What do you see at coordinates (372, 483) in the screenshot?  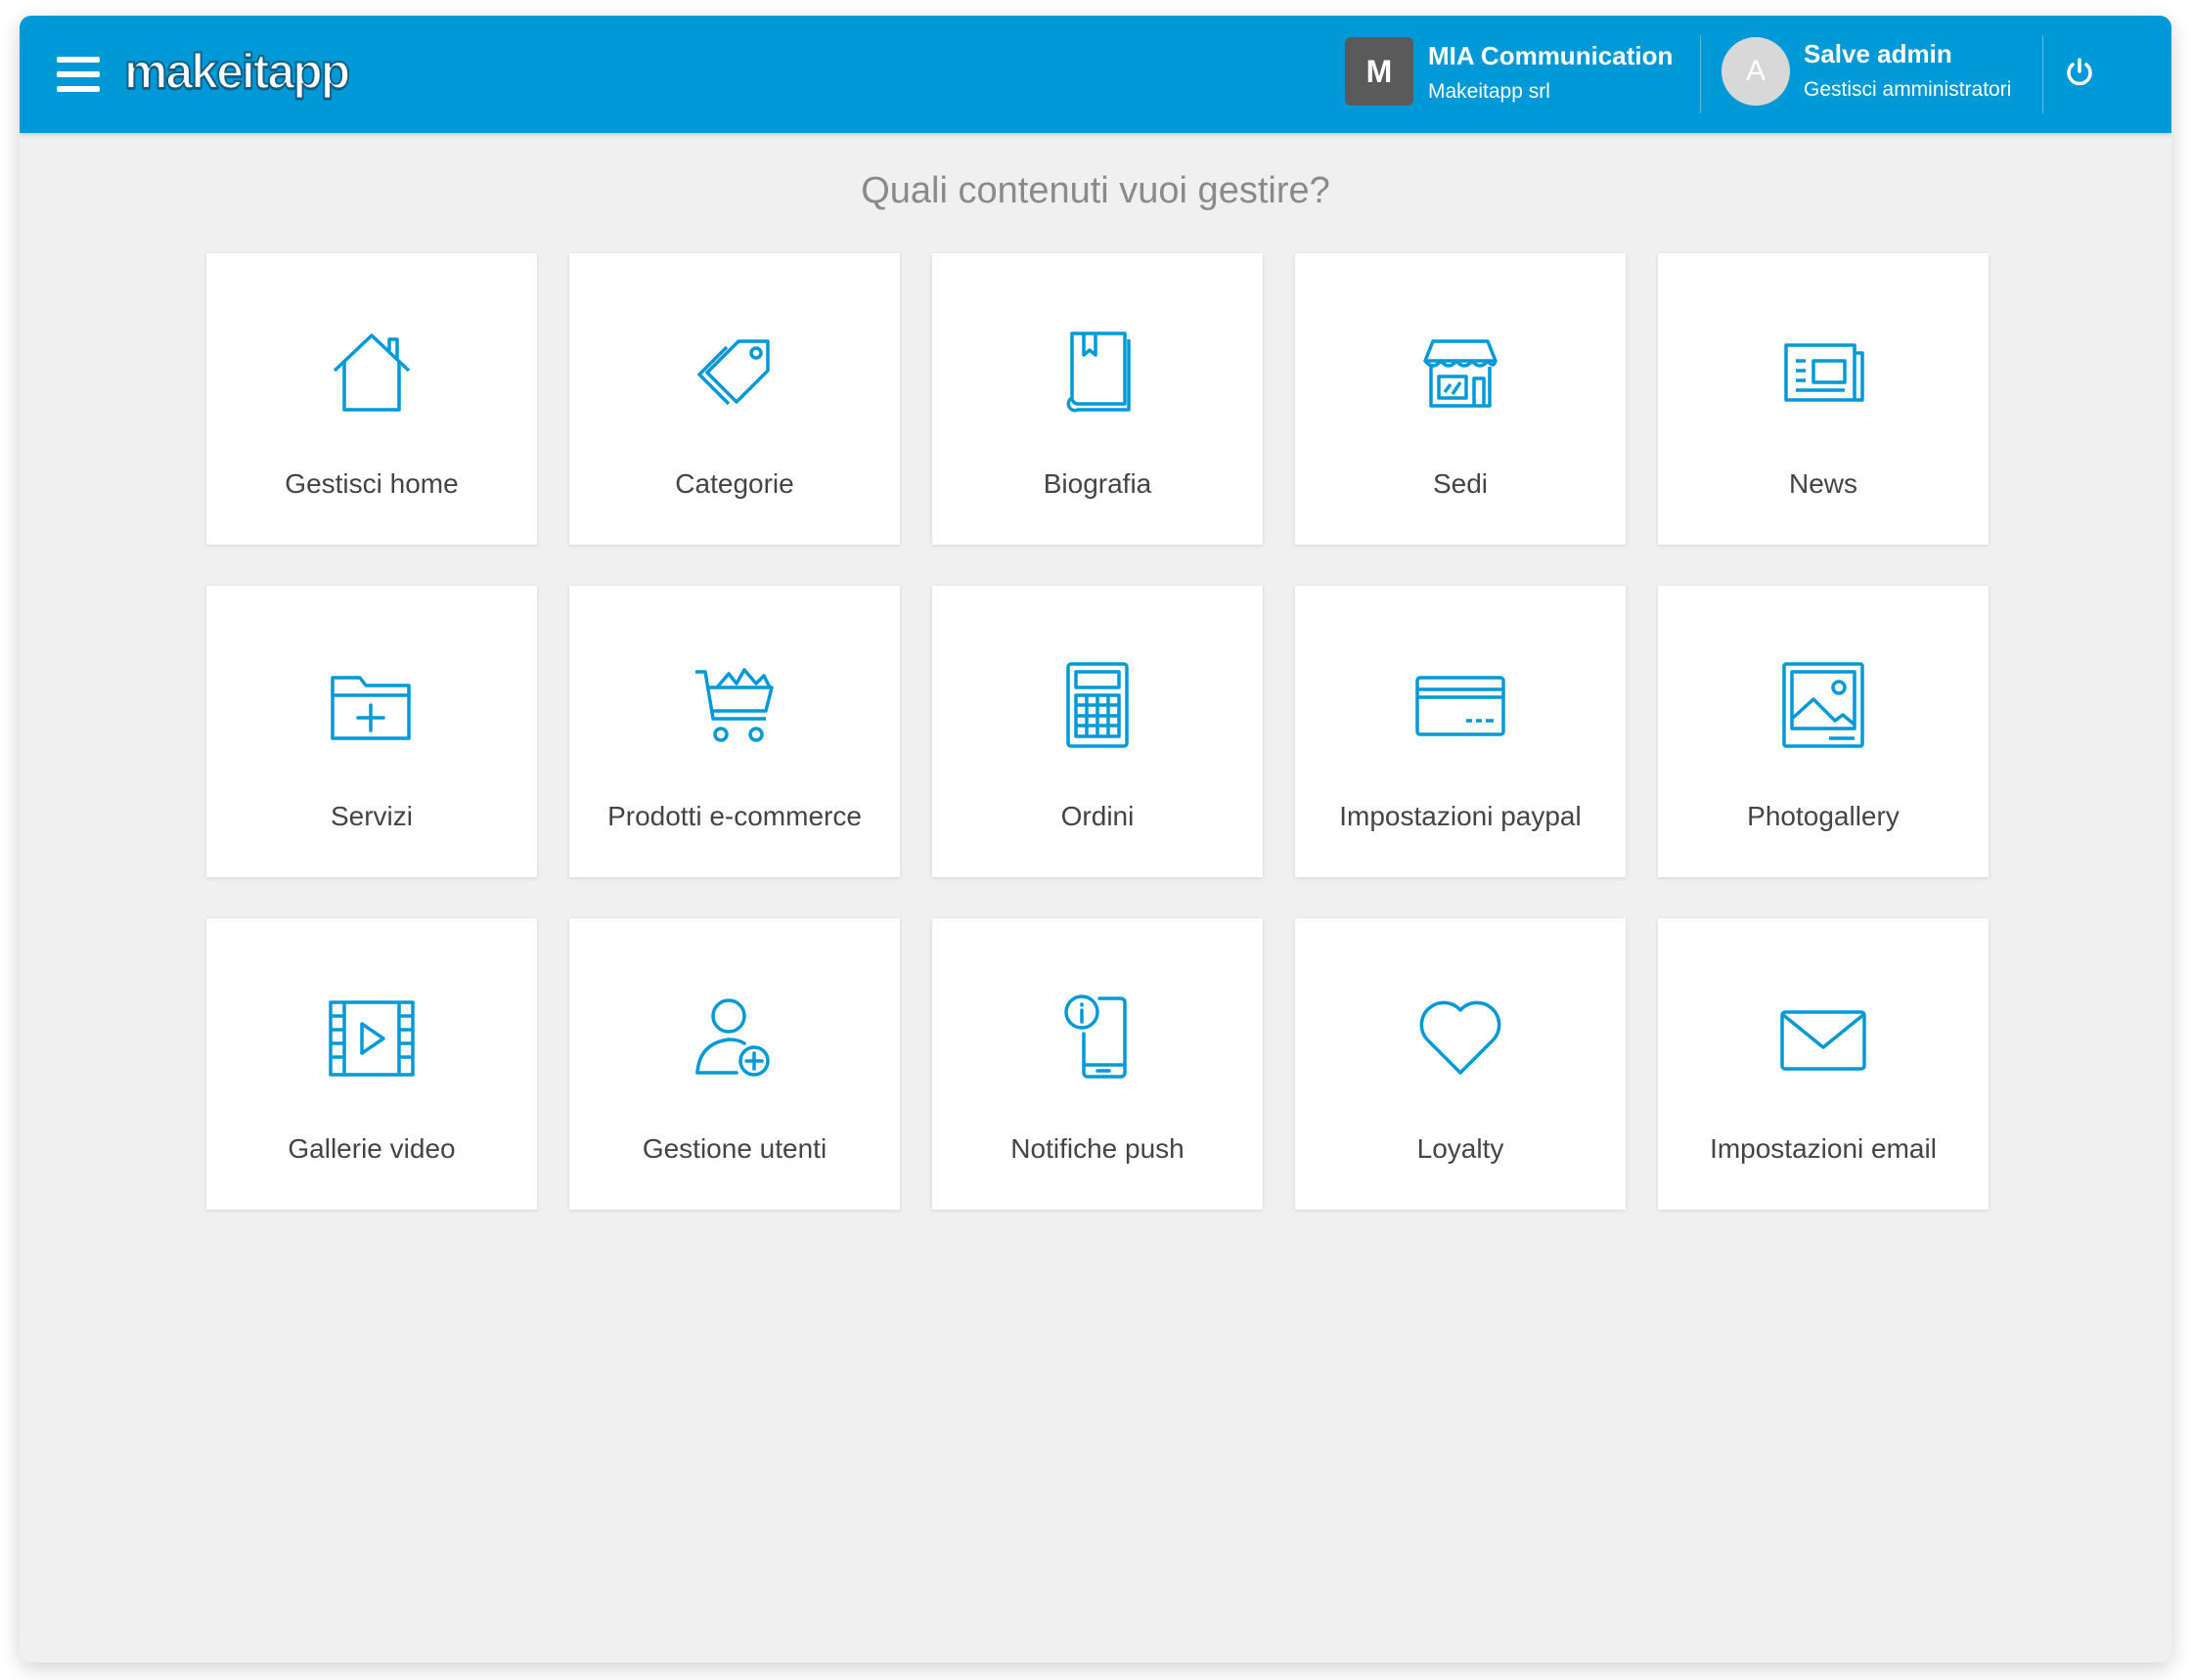 I see `tile-label: Gestisci home` at bounding box center [372, 483].